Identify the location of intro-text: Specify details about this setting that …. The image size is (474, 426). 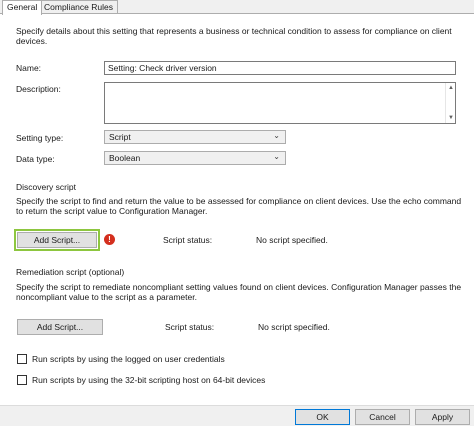
(234, 36).